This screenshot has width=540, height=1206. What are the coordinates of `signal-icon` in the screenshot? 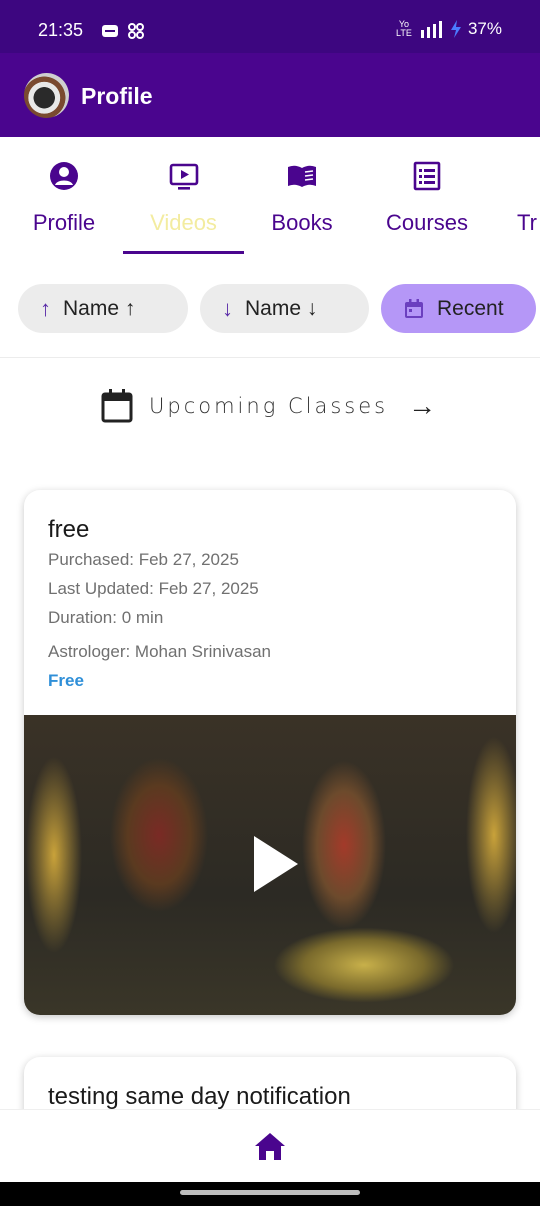 It's located at (431, 29).